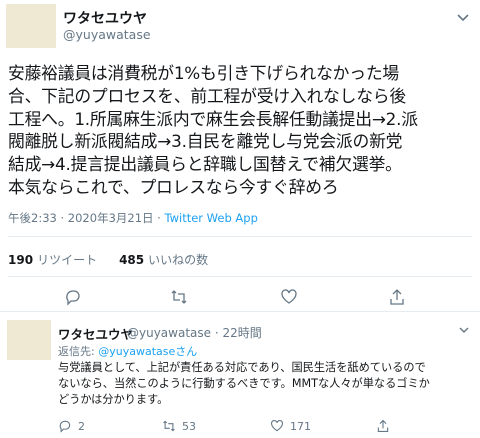  What do you see at coordinates (67, 260) in the screenshot?
I see `retweets-label: リツイート` at bounding box center [67, 260].